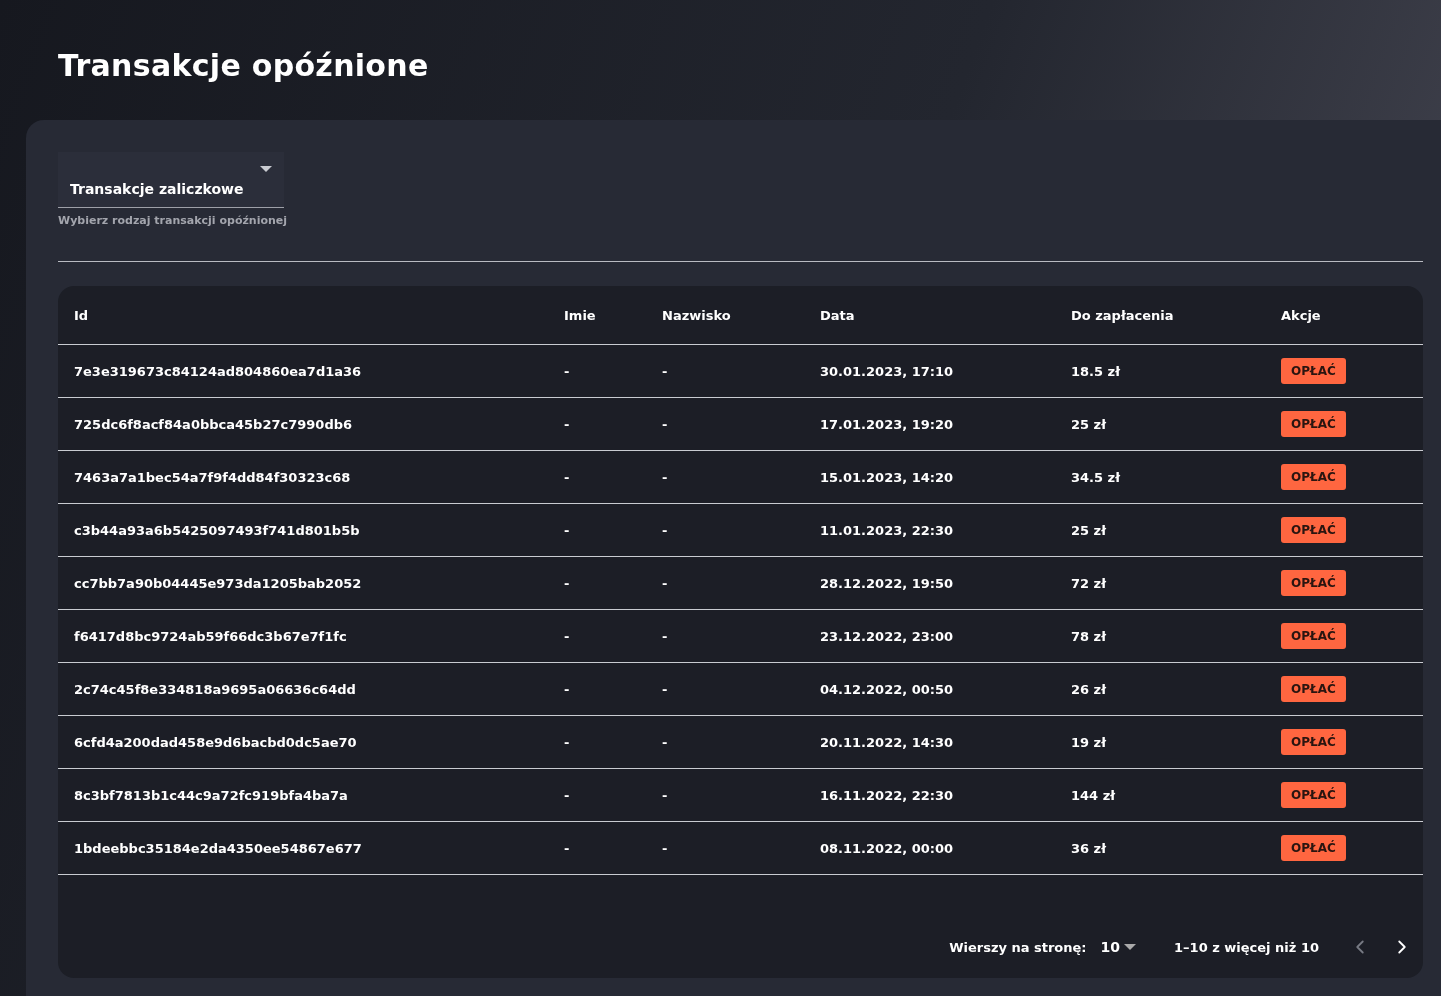 This screenshot has width=1441, height=996. What do you see at coordinates (887, 636) in the screenshot?
I see `table-cell-text: 23.12.2022, 23:00` at bounding box center [887, 636].